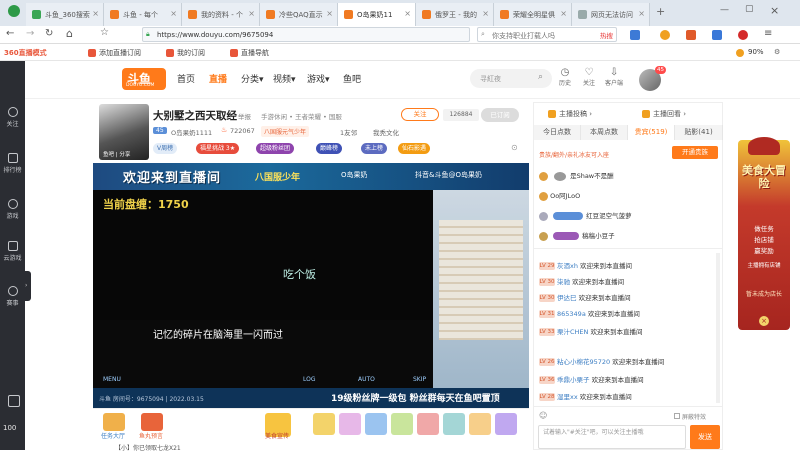 This screenshot has height=452, width=800. Describe the element at coordinates (589, 77) in the screenshot. I see `follow-button: ♡ 关注` at that location.